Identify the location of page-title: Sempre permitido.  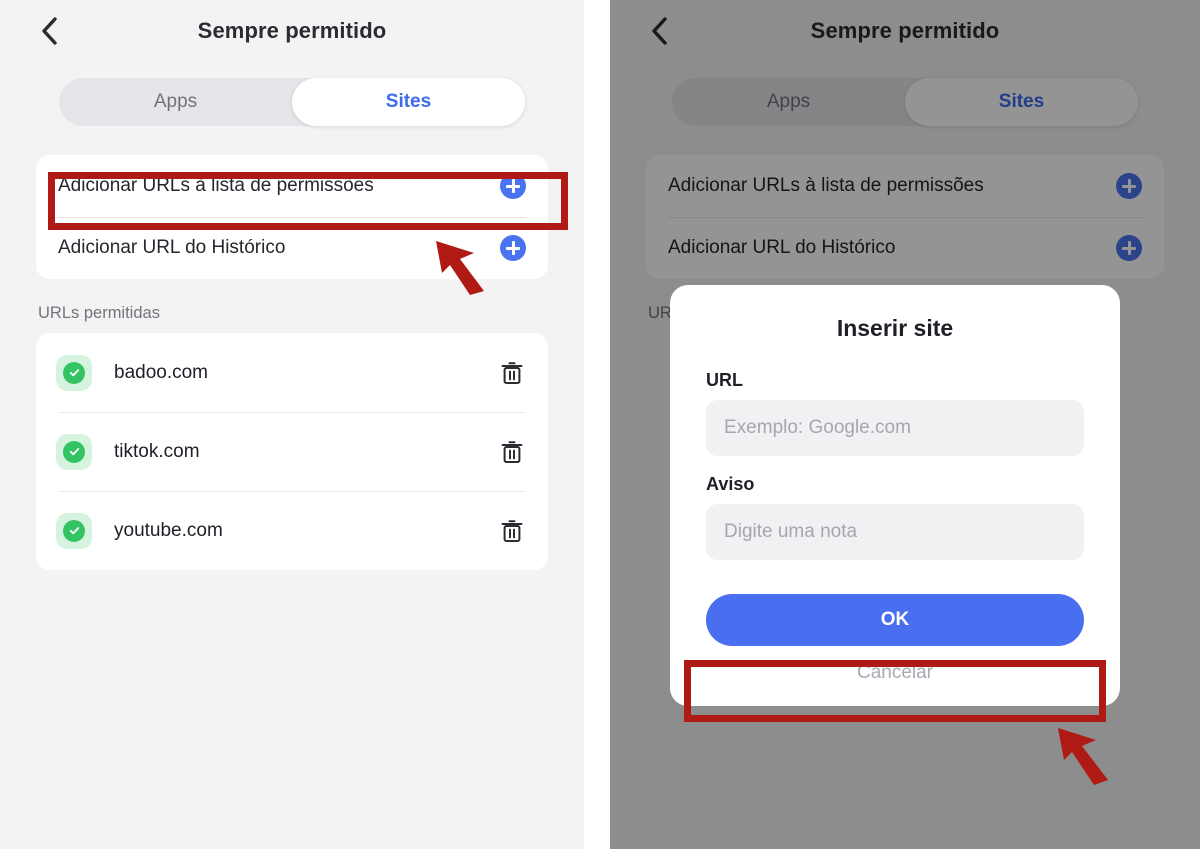
(292, 30).